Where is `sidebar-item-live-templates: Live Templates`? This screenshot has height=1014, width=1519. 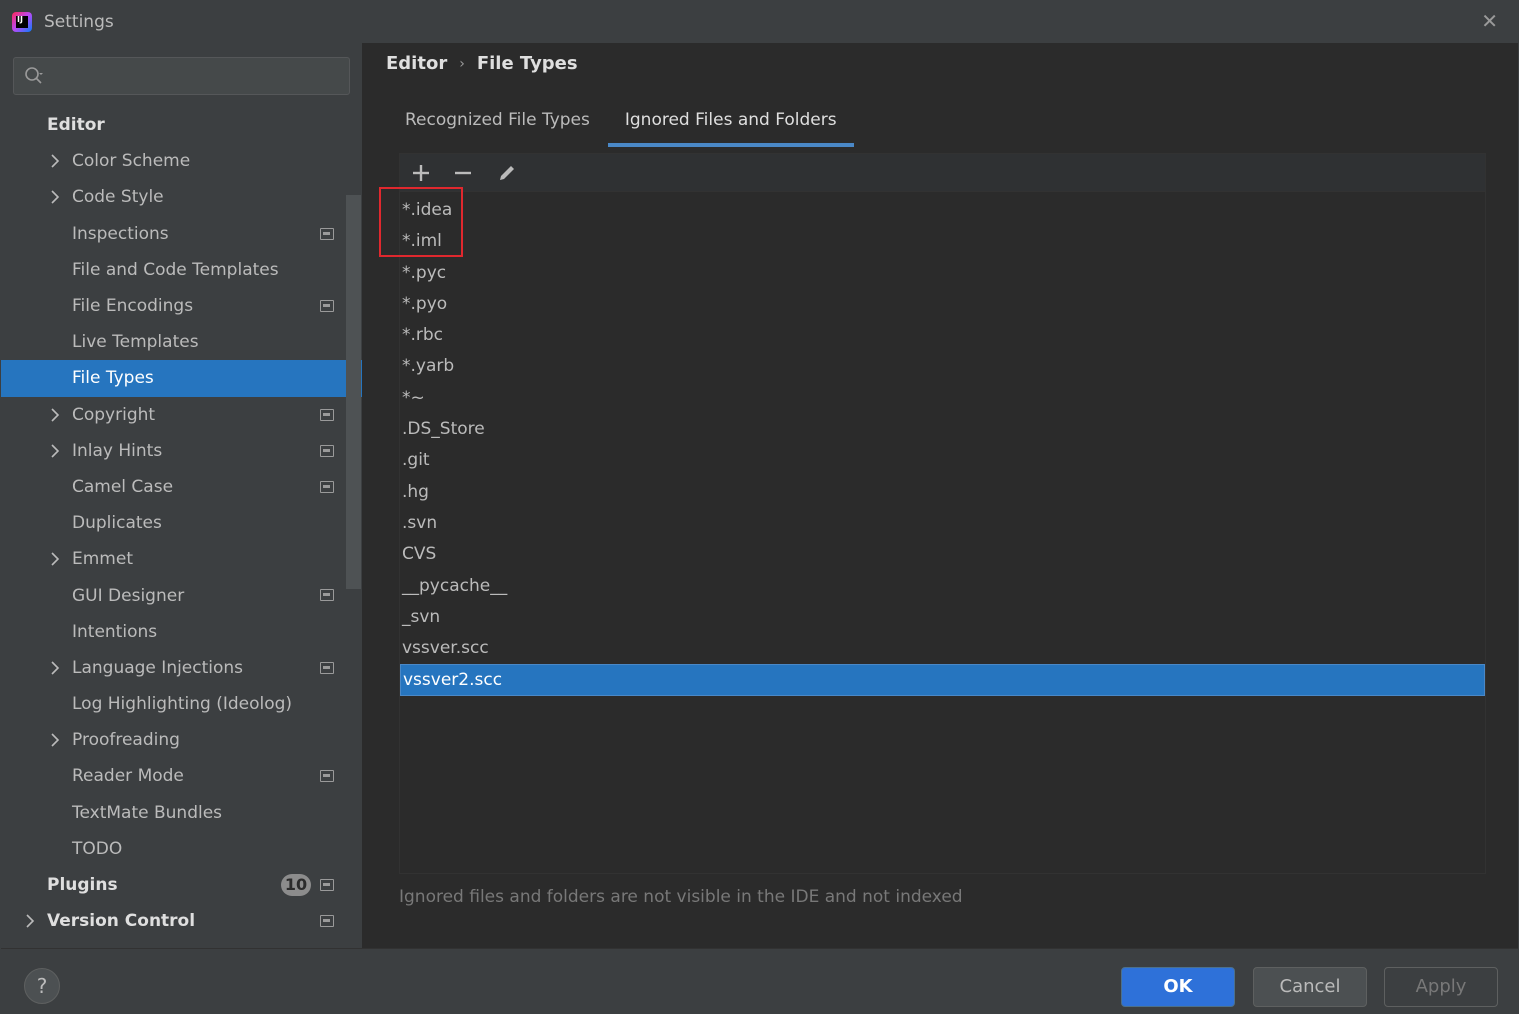
sidebar-item-live-templates: Live Templates is located at coordinates (181, 342).